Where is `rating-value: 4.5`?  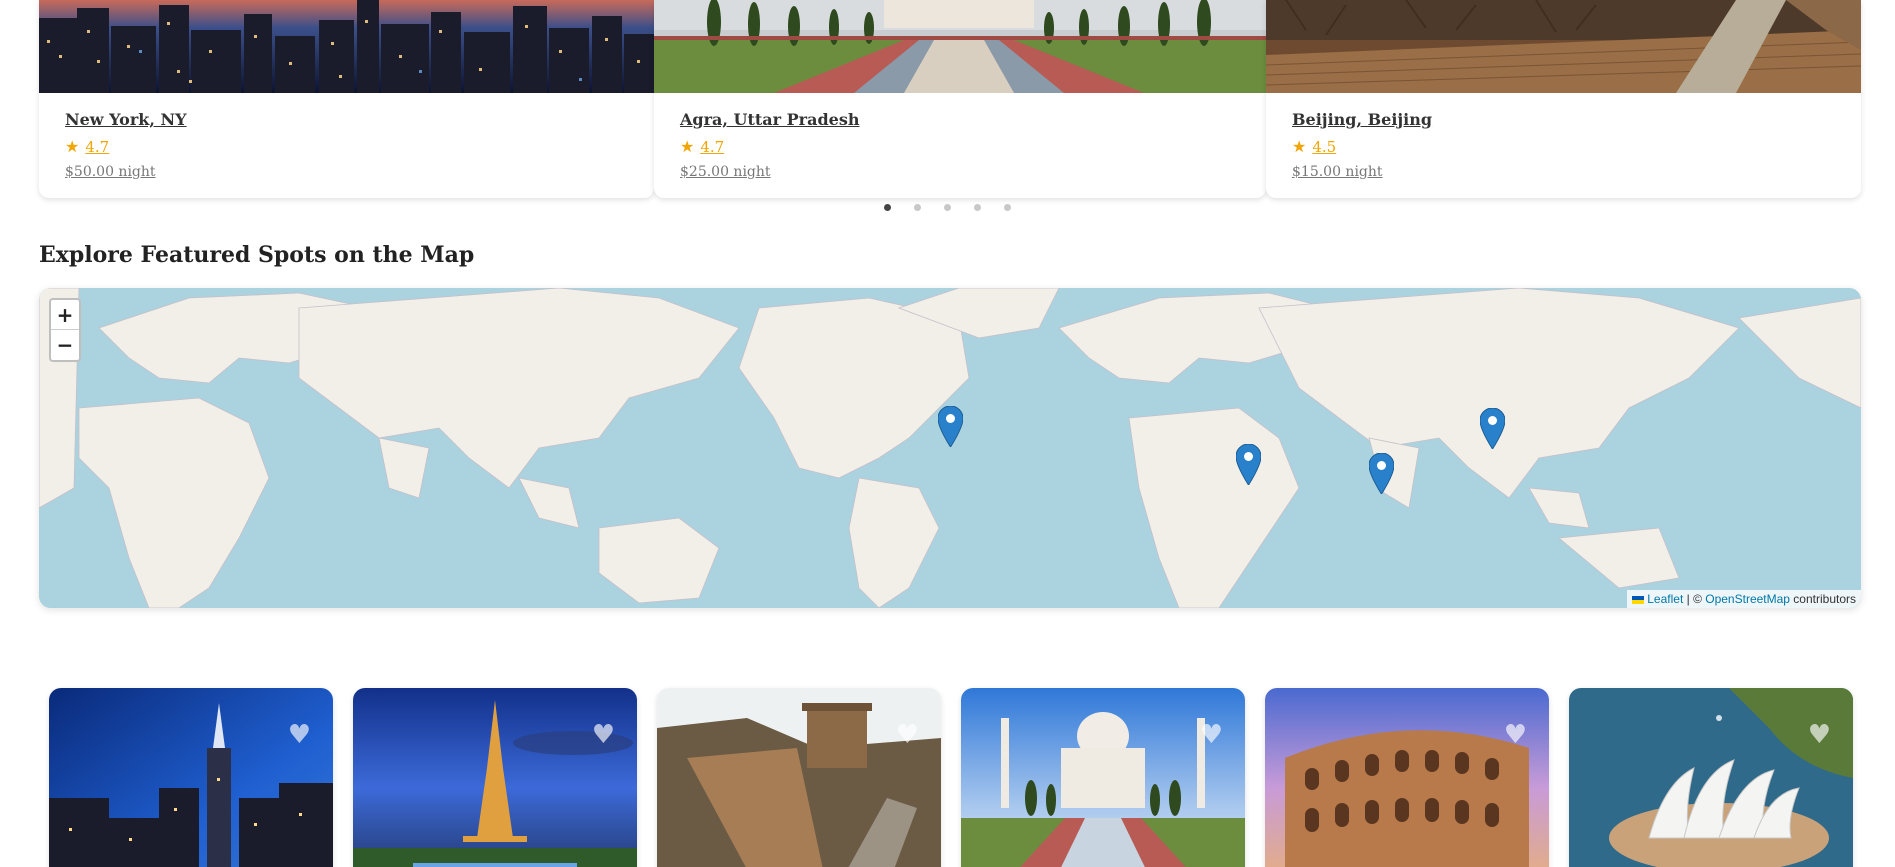 rating-value: 4.5 is located at coordinates (1324, 147).